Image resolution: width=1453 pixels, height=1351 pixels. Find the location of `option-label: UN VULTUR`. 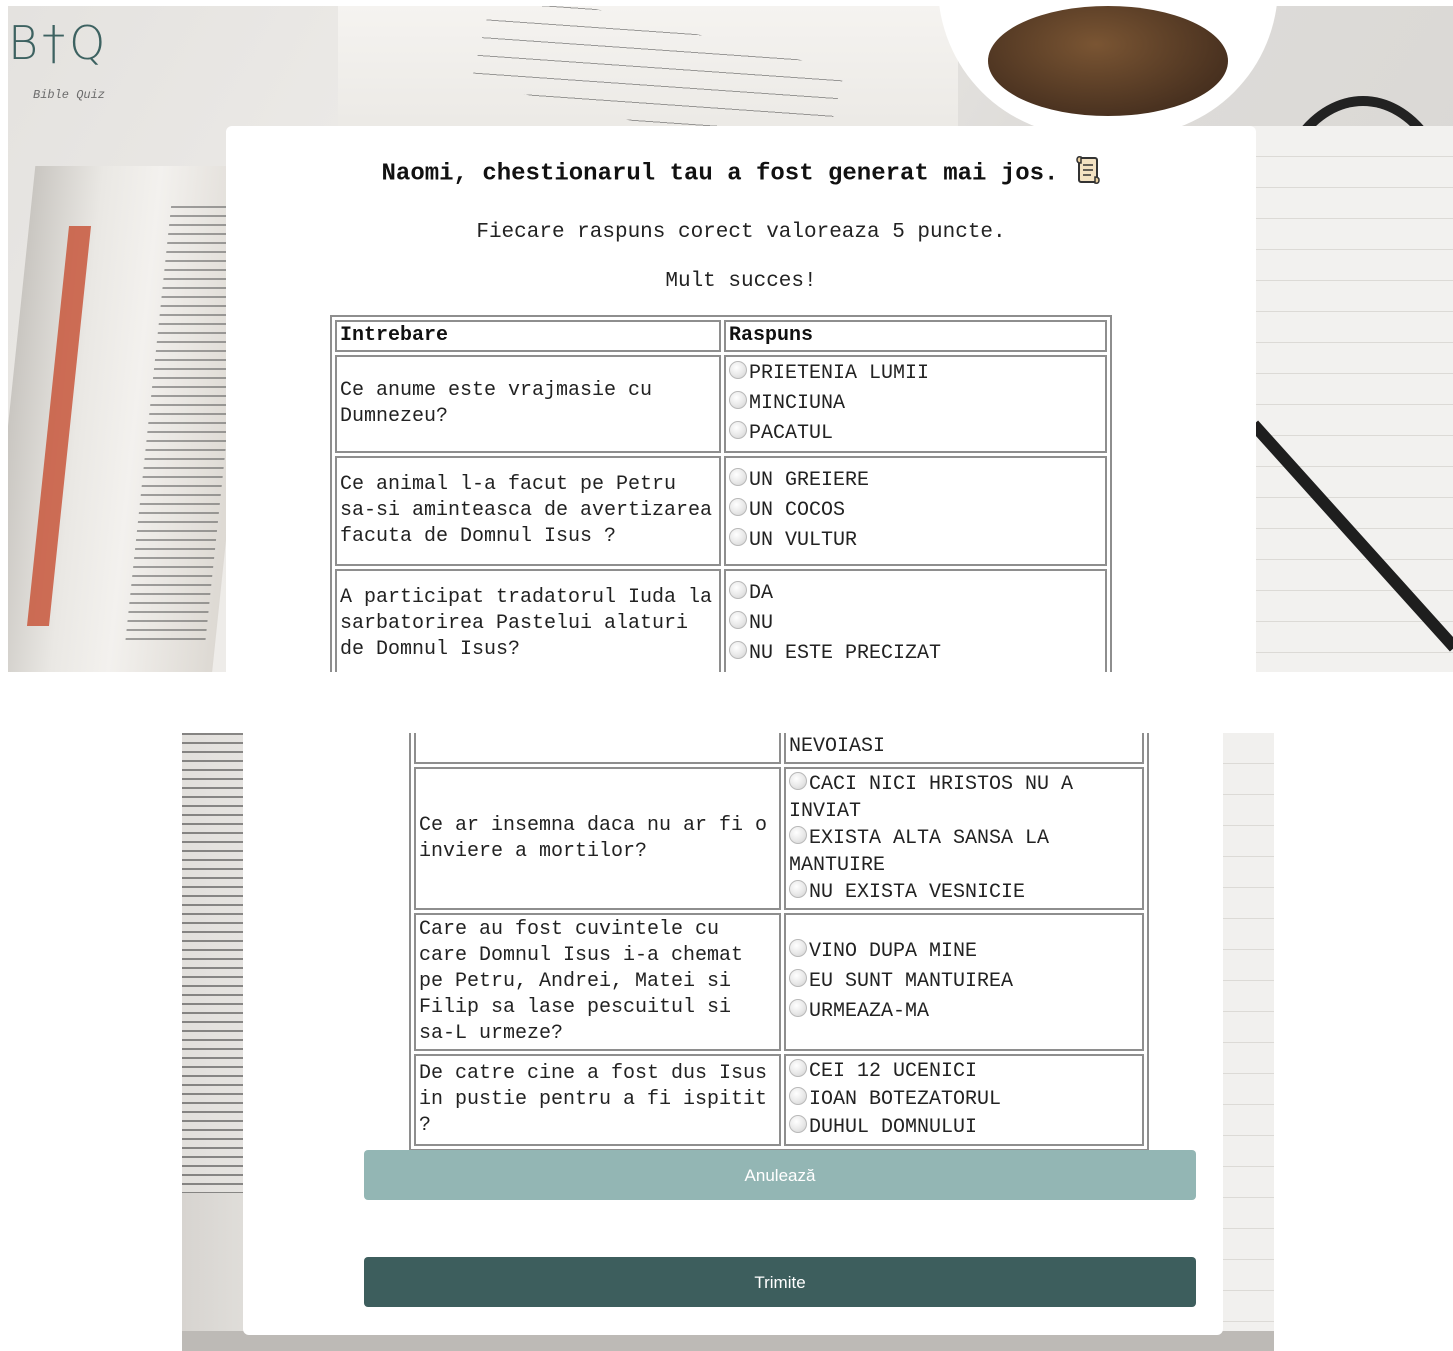

option-label: UN VULTUR is located at coordinates (803, 540).